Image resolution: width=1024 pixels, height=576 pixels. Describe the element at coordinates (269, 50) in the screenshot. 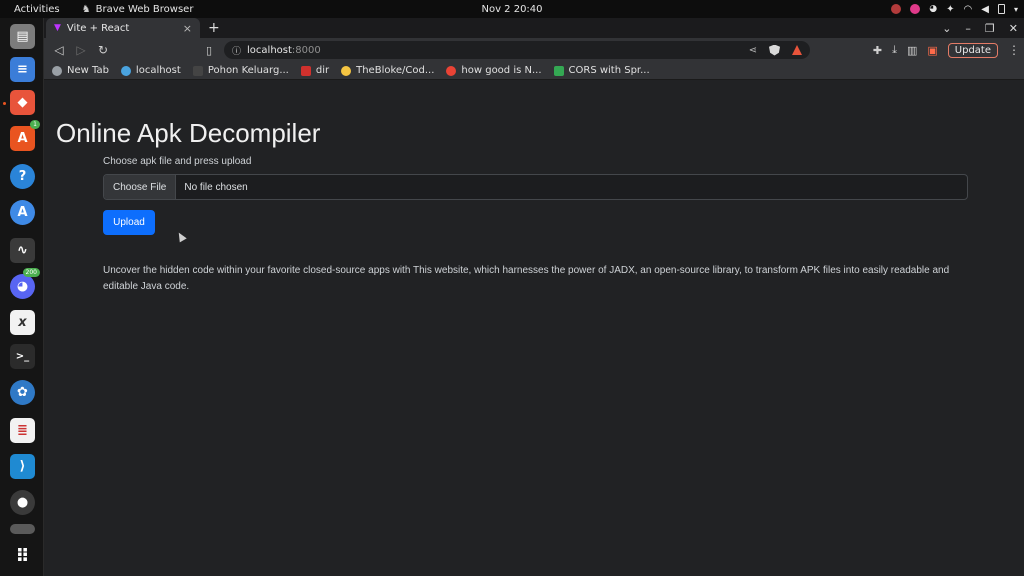

I see `url-host: localhost` at that location.